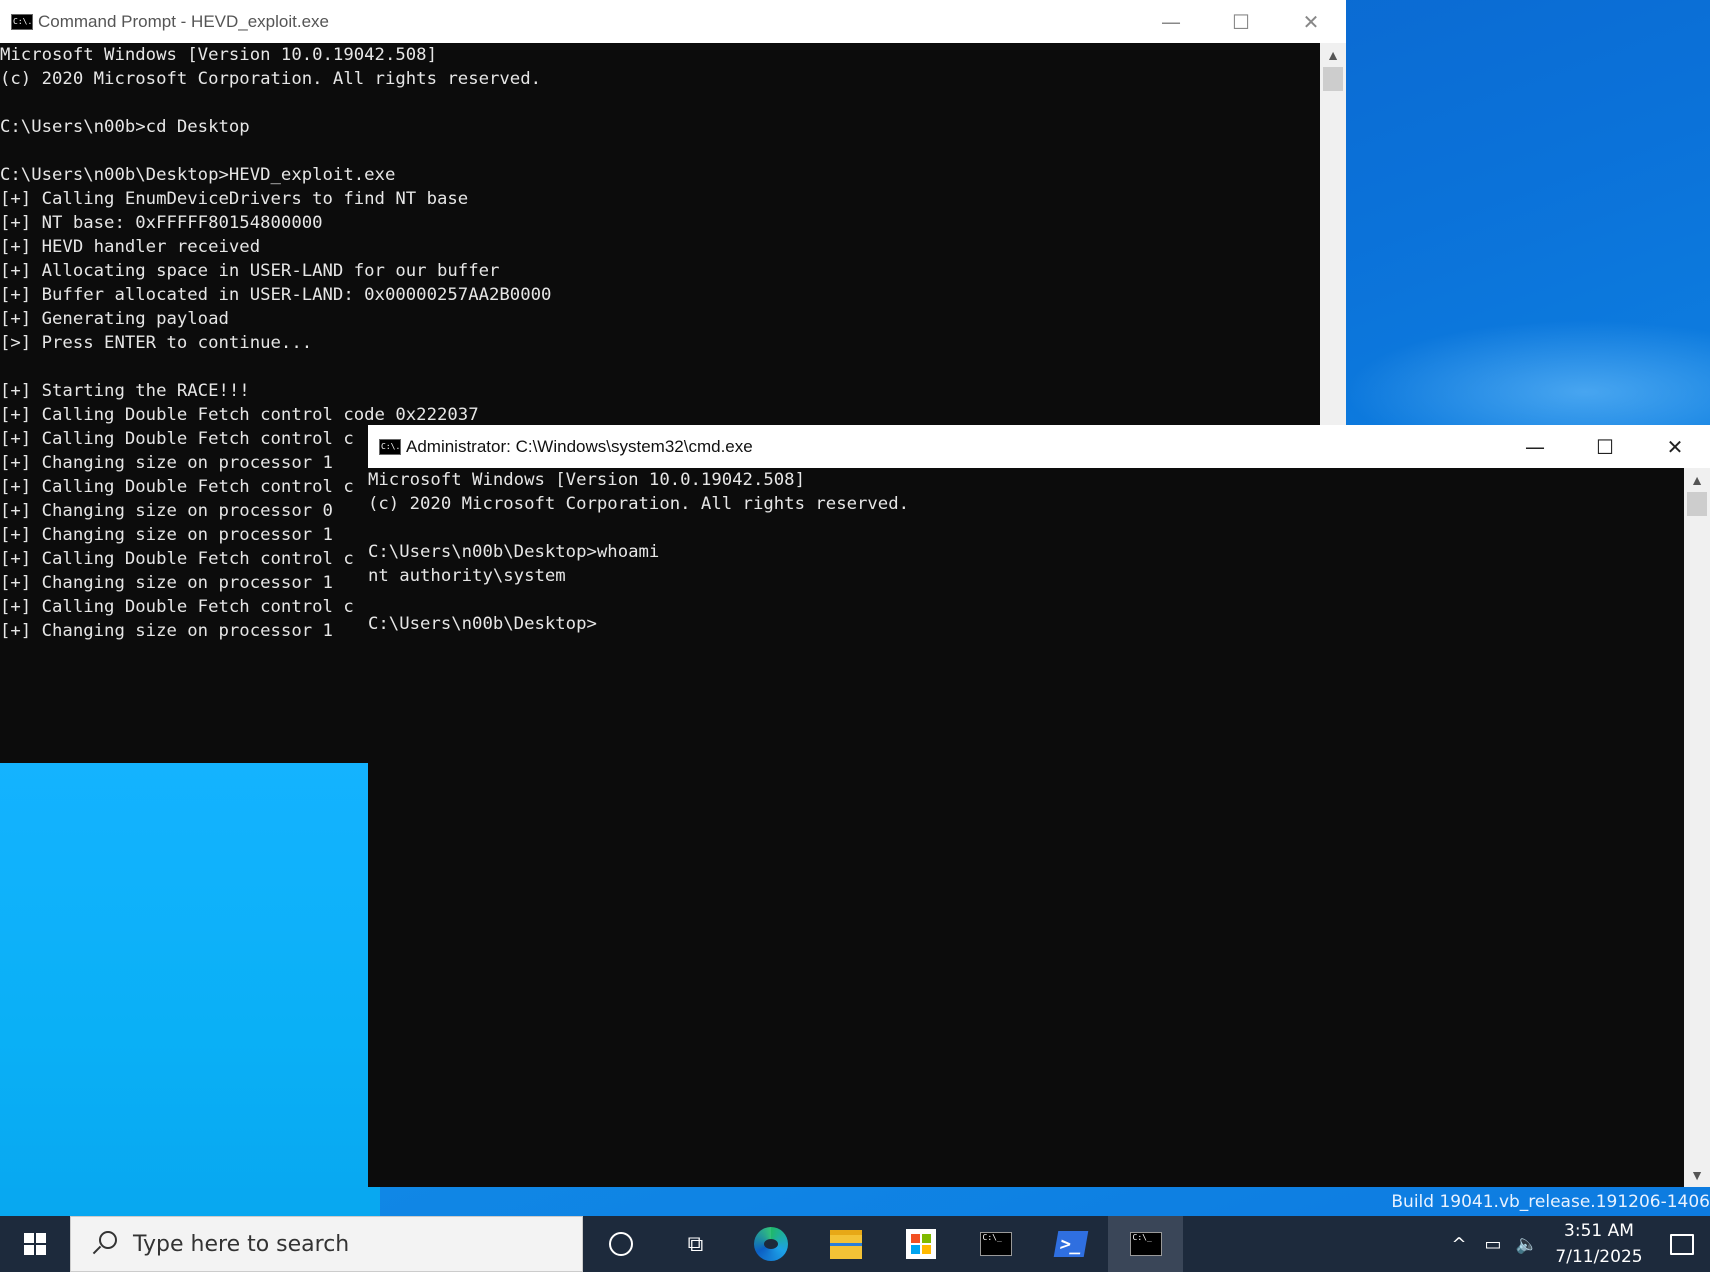  Describe the element at coordinates (130, 247) in the screenshot. I see `console-line: [+] HEVD handler received` at that location.